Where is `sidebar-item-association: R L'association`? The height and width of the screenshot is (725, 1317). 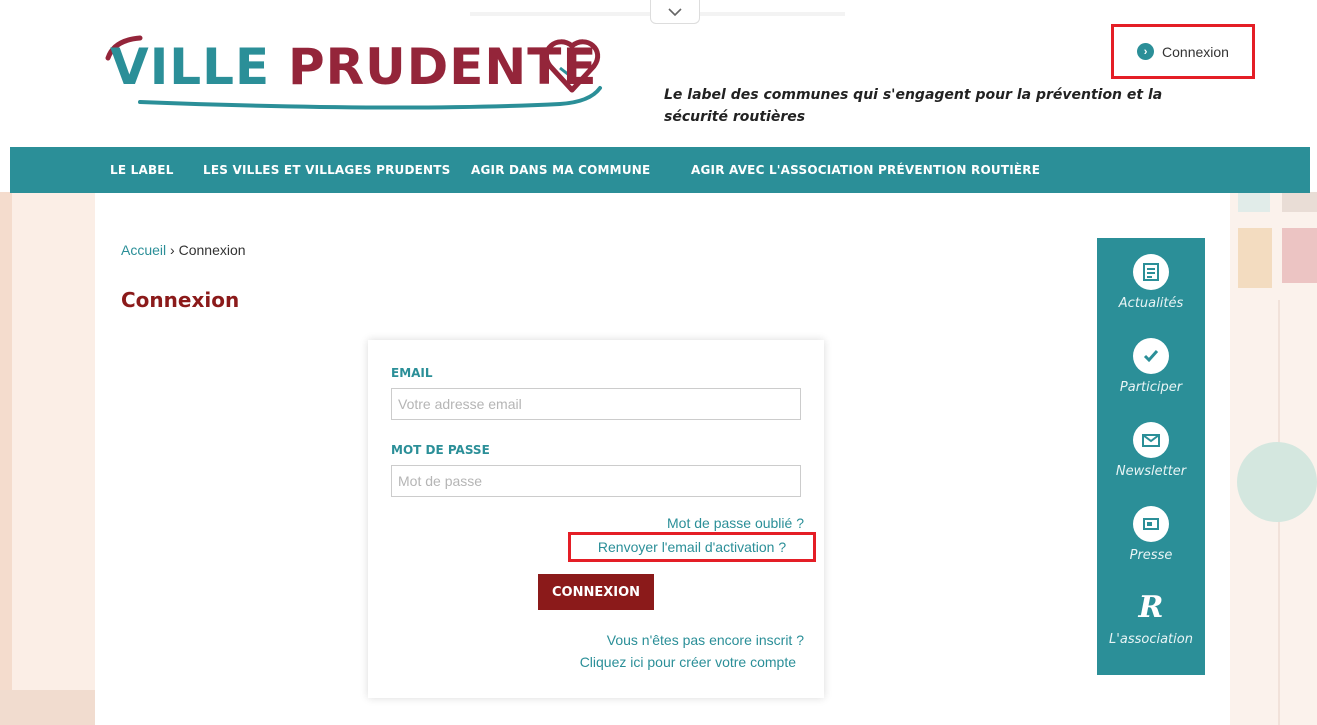 sidebar-item-association: R L'association is located at coordinates (1151, 618).